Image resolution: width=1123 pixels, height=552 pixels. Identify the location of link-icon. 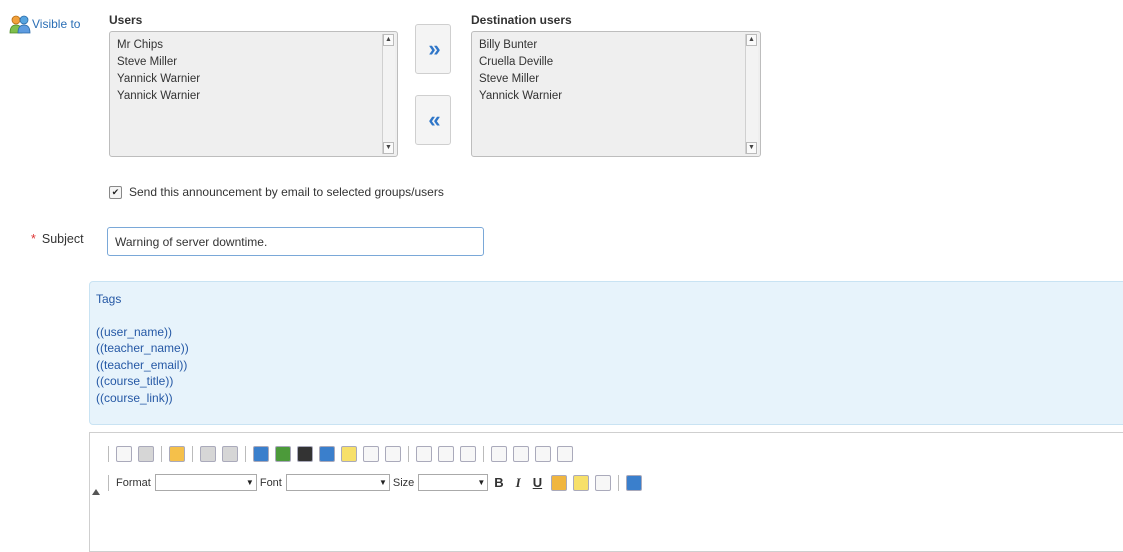
(327, 454).